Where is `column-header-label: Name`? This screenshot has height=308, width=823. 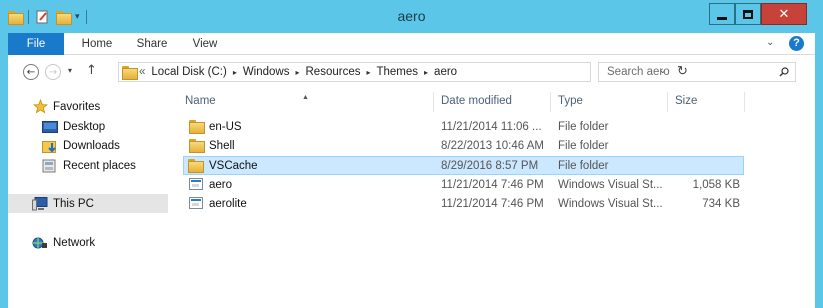 column-header-label: Name is located at coordinates (200, 101).